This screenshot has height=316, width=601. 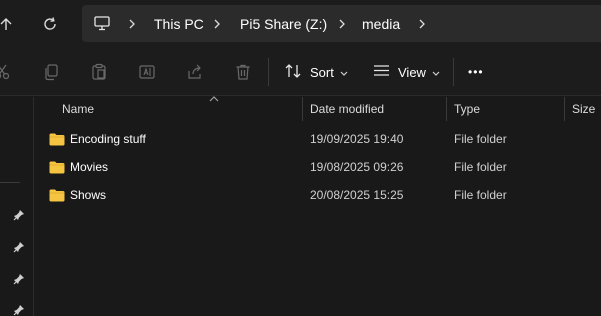 I want to click on file-name: Shows, so click(x=88, y=195).